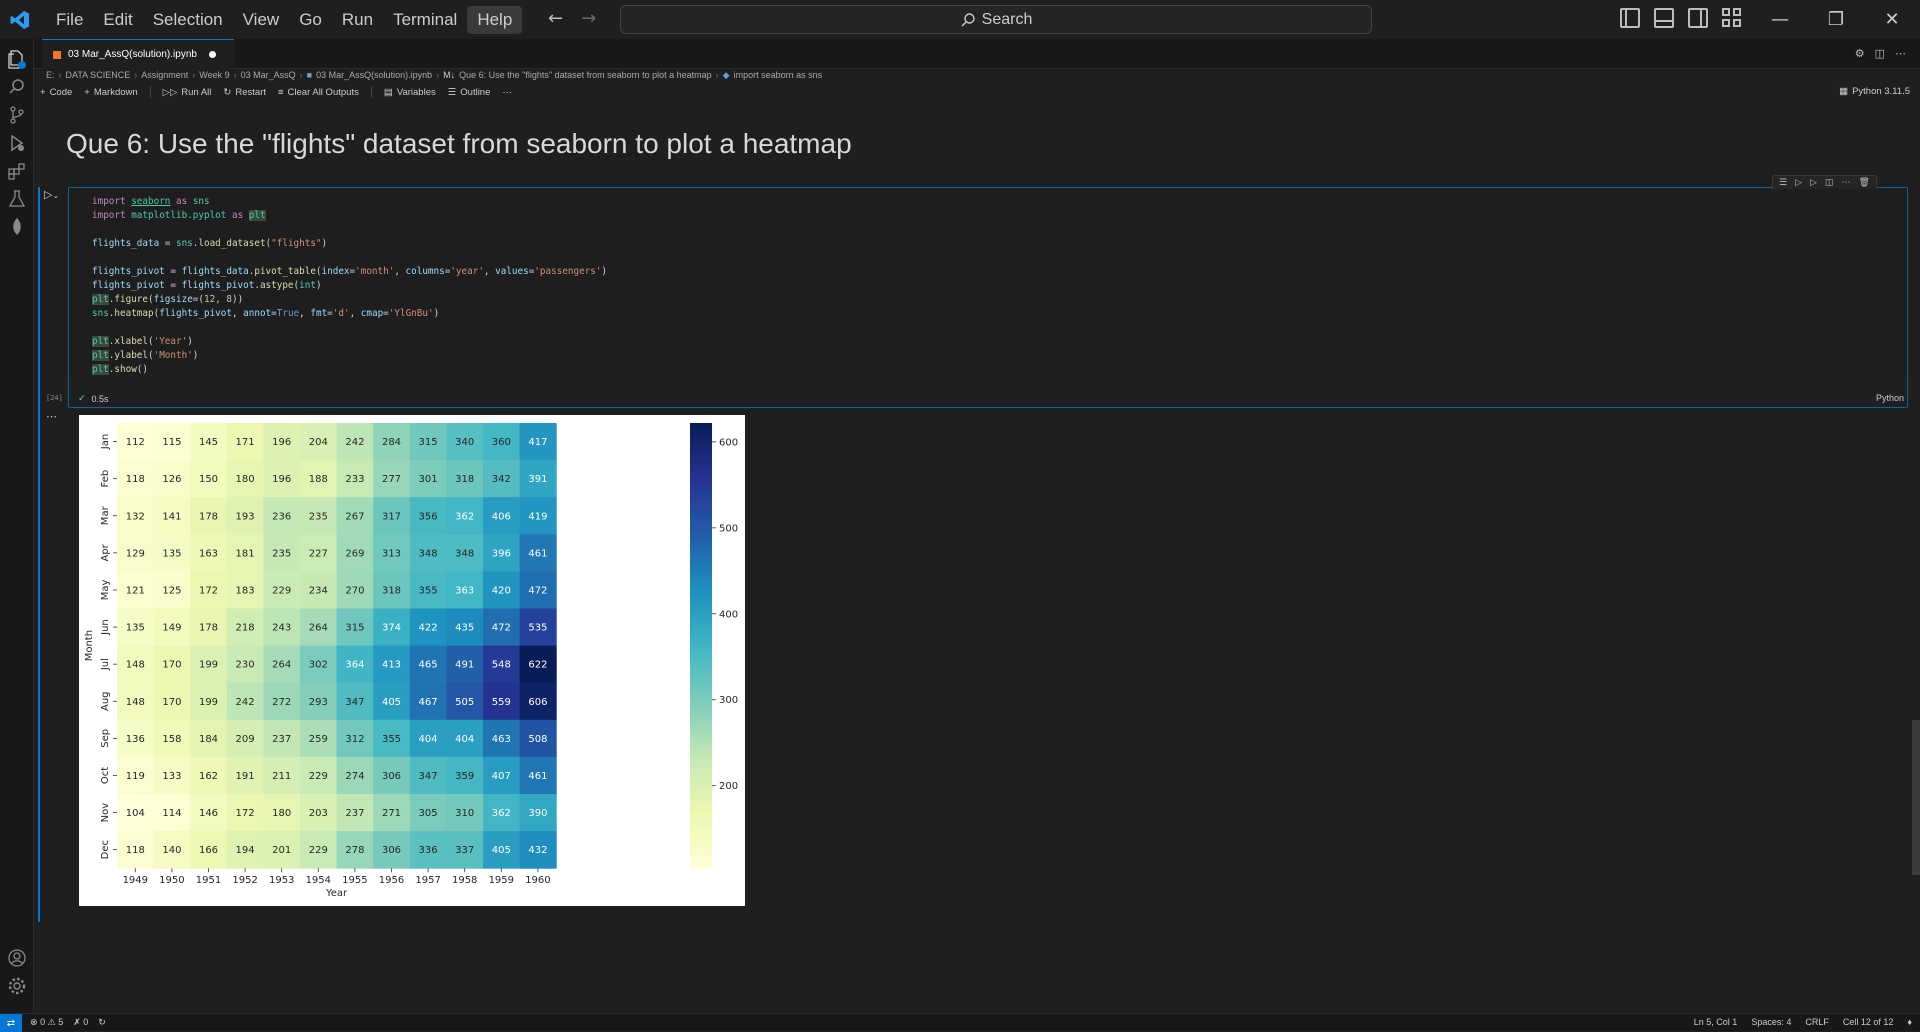 The image size is (1920, 1032). What do you see at coordinates (537, 442) in the screenshot?
I see `heatmap-annotation: 417` at bounding box center [537, 442].